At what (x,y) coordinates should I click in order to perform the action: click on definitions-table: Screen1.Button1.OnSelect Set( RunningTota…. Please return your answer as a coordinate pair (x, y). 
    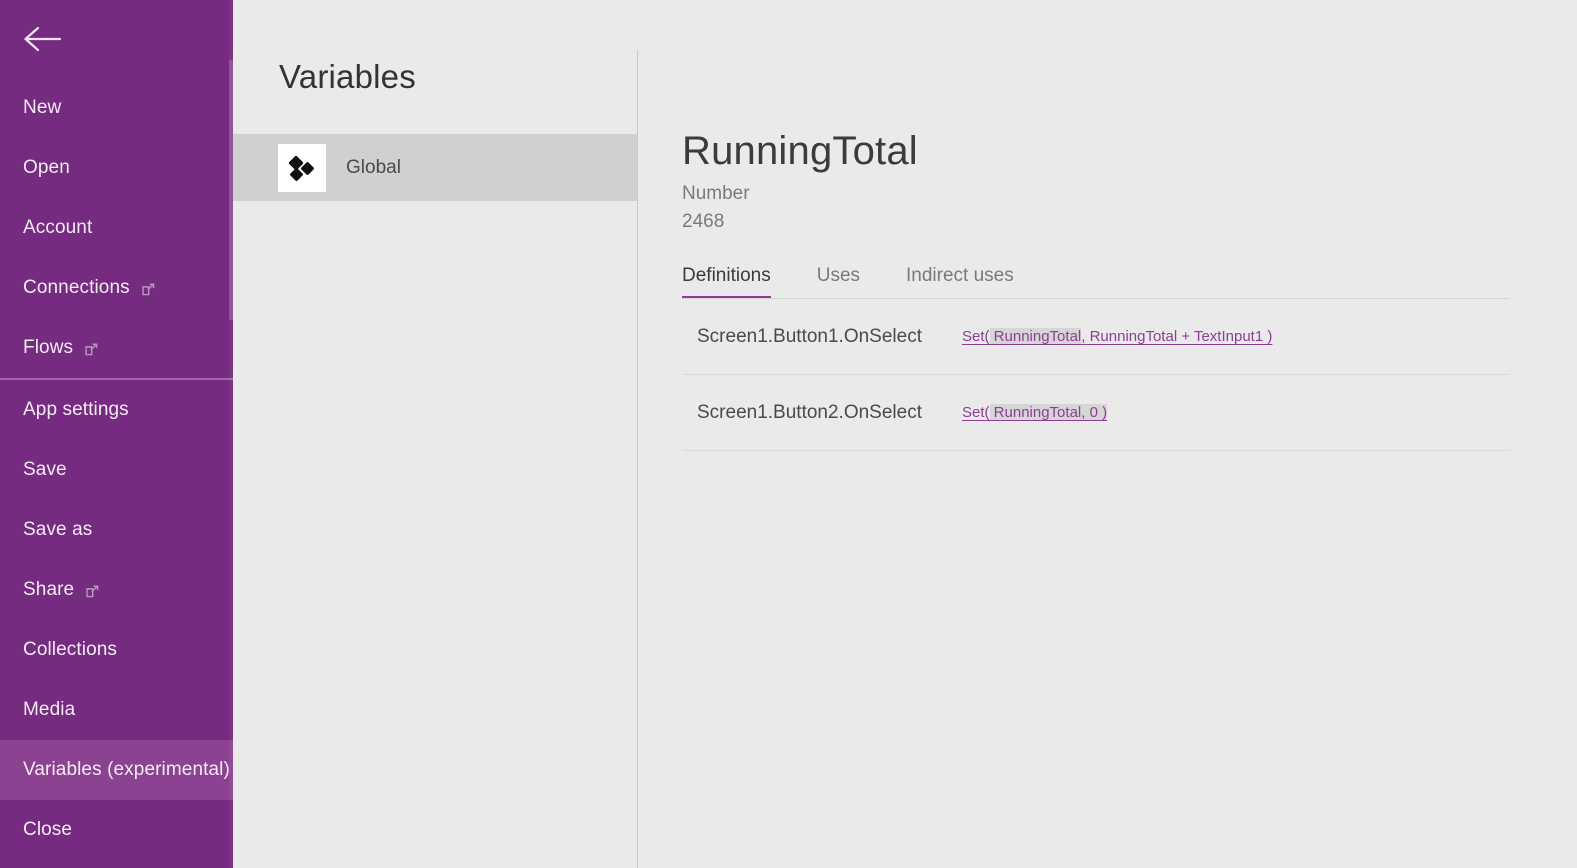
    Looking at the image, I should click on (1096, 375).